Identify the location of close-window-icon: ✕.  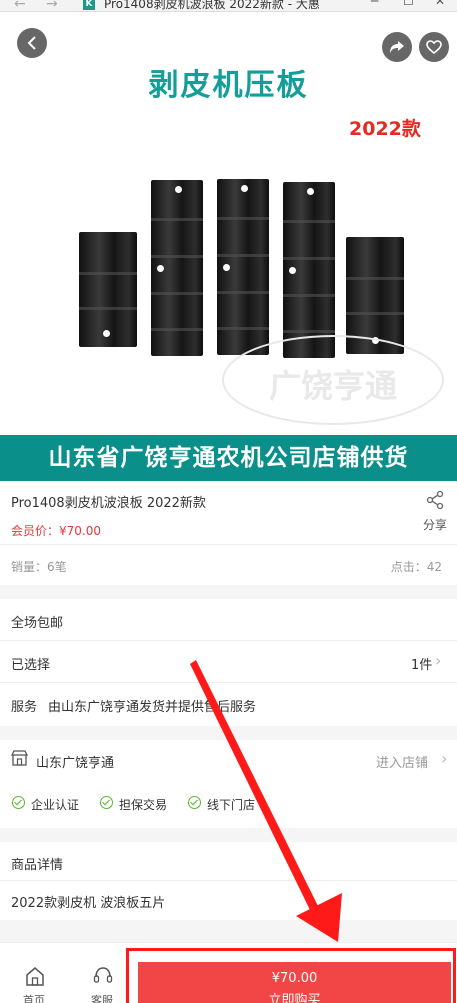
(440, 4).